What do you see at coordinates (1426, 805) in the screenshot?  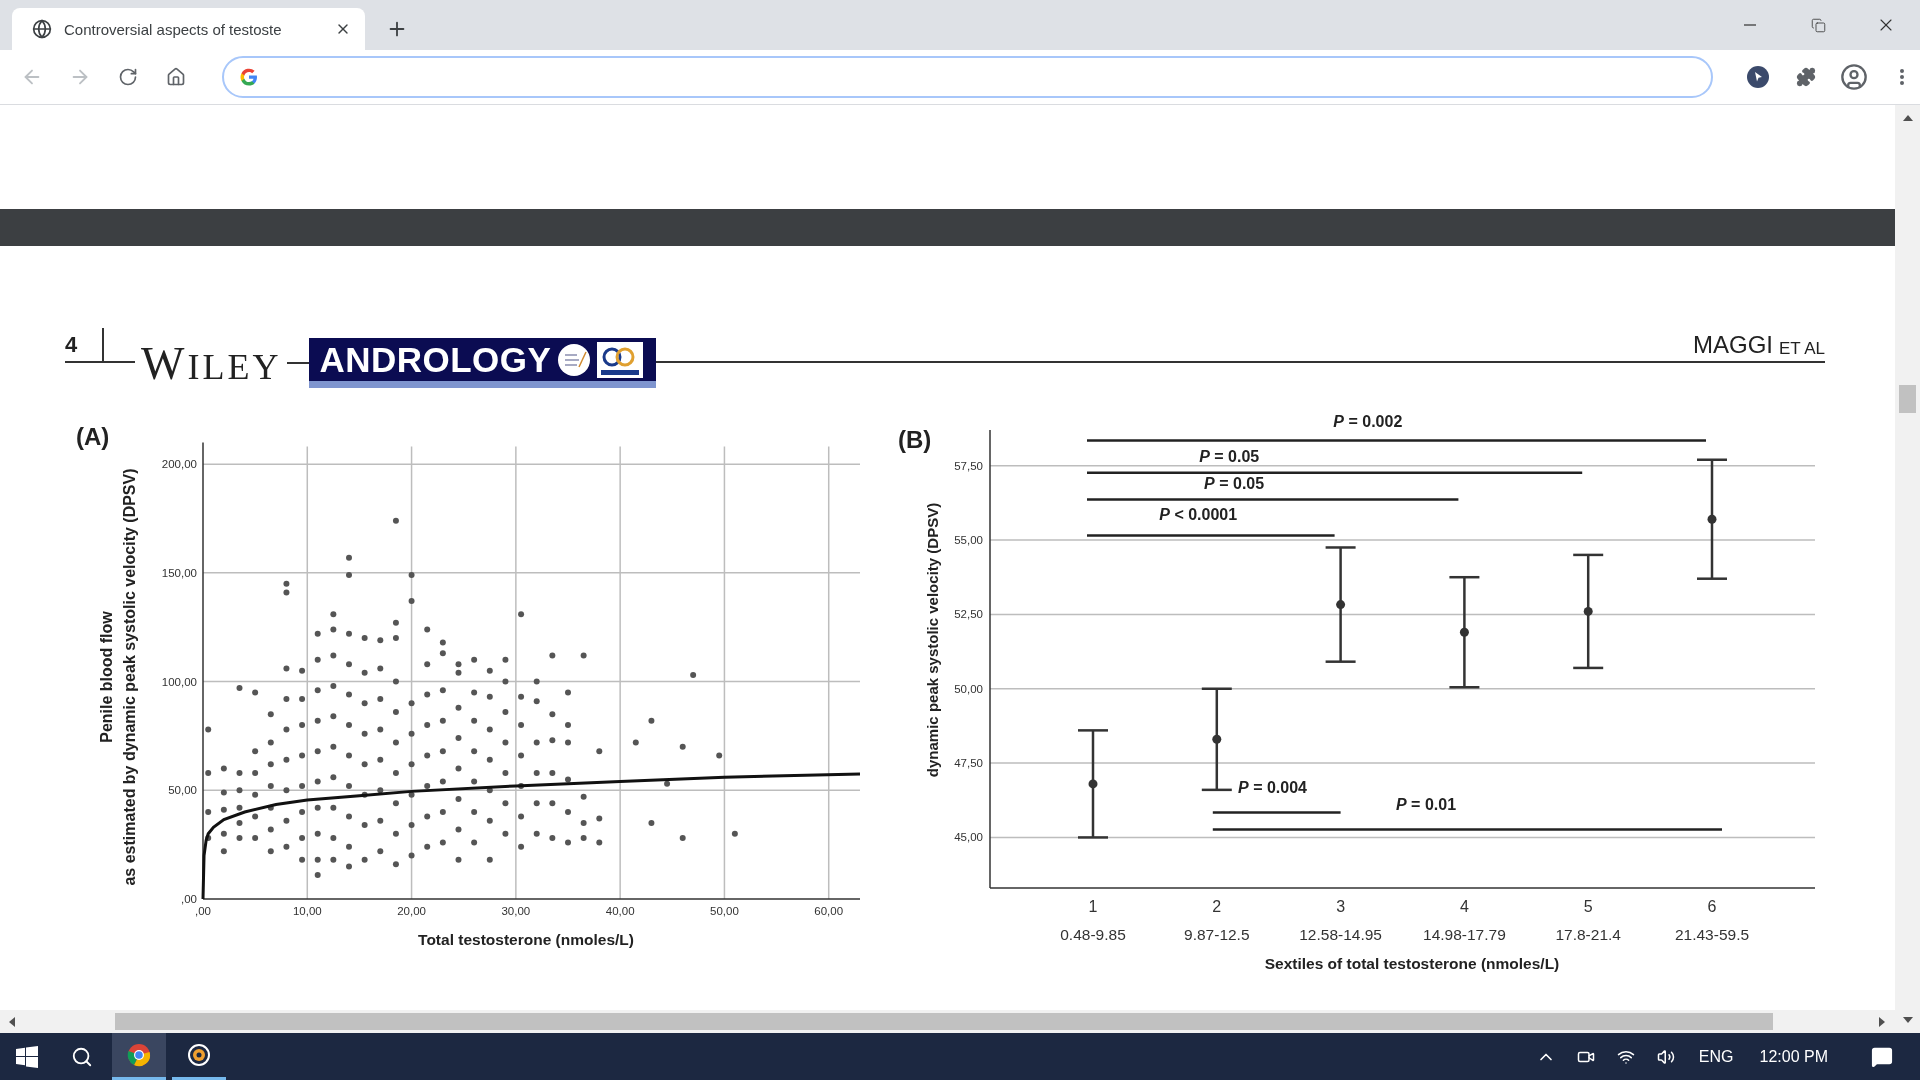 I see `p-value-label: P = 0.01` at bounding box center [1426, 805].